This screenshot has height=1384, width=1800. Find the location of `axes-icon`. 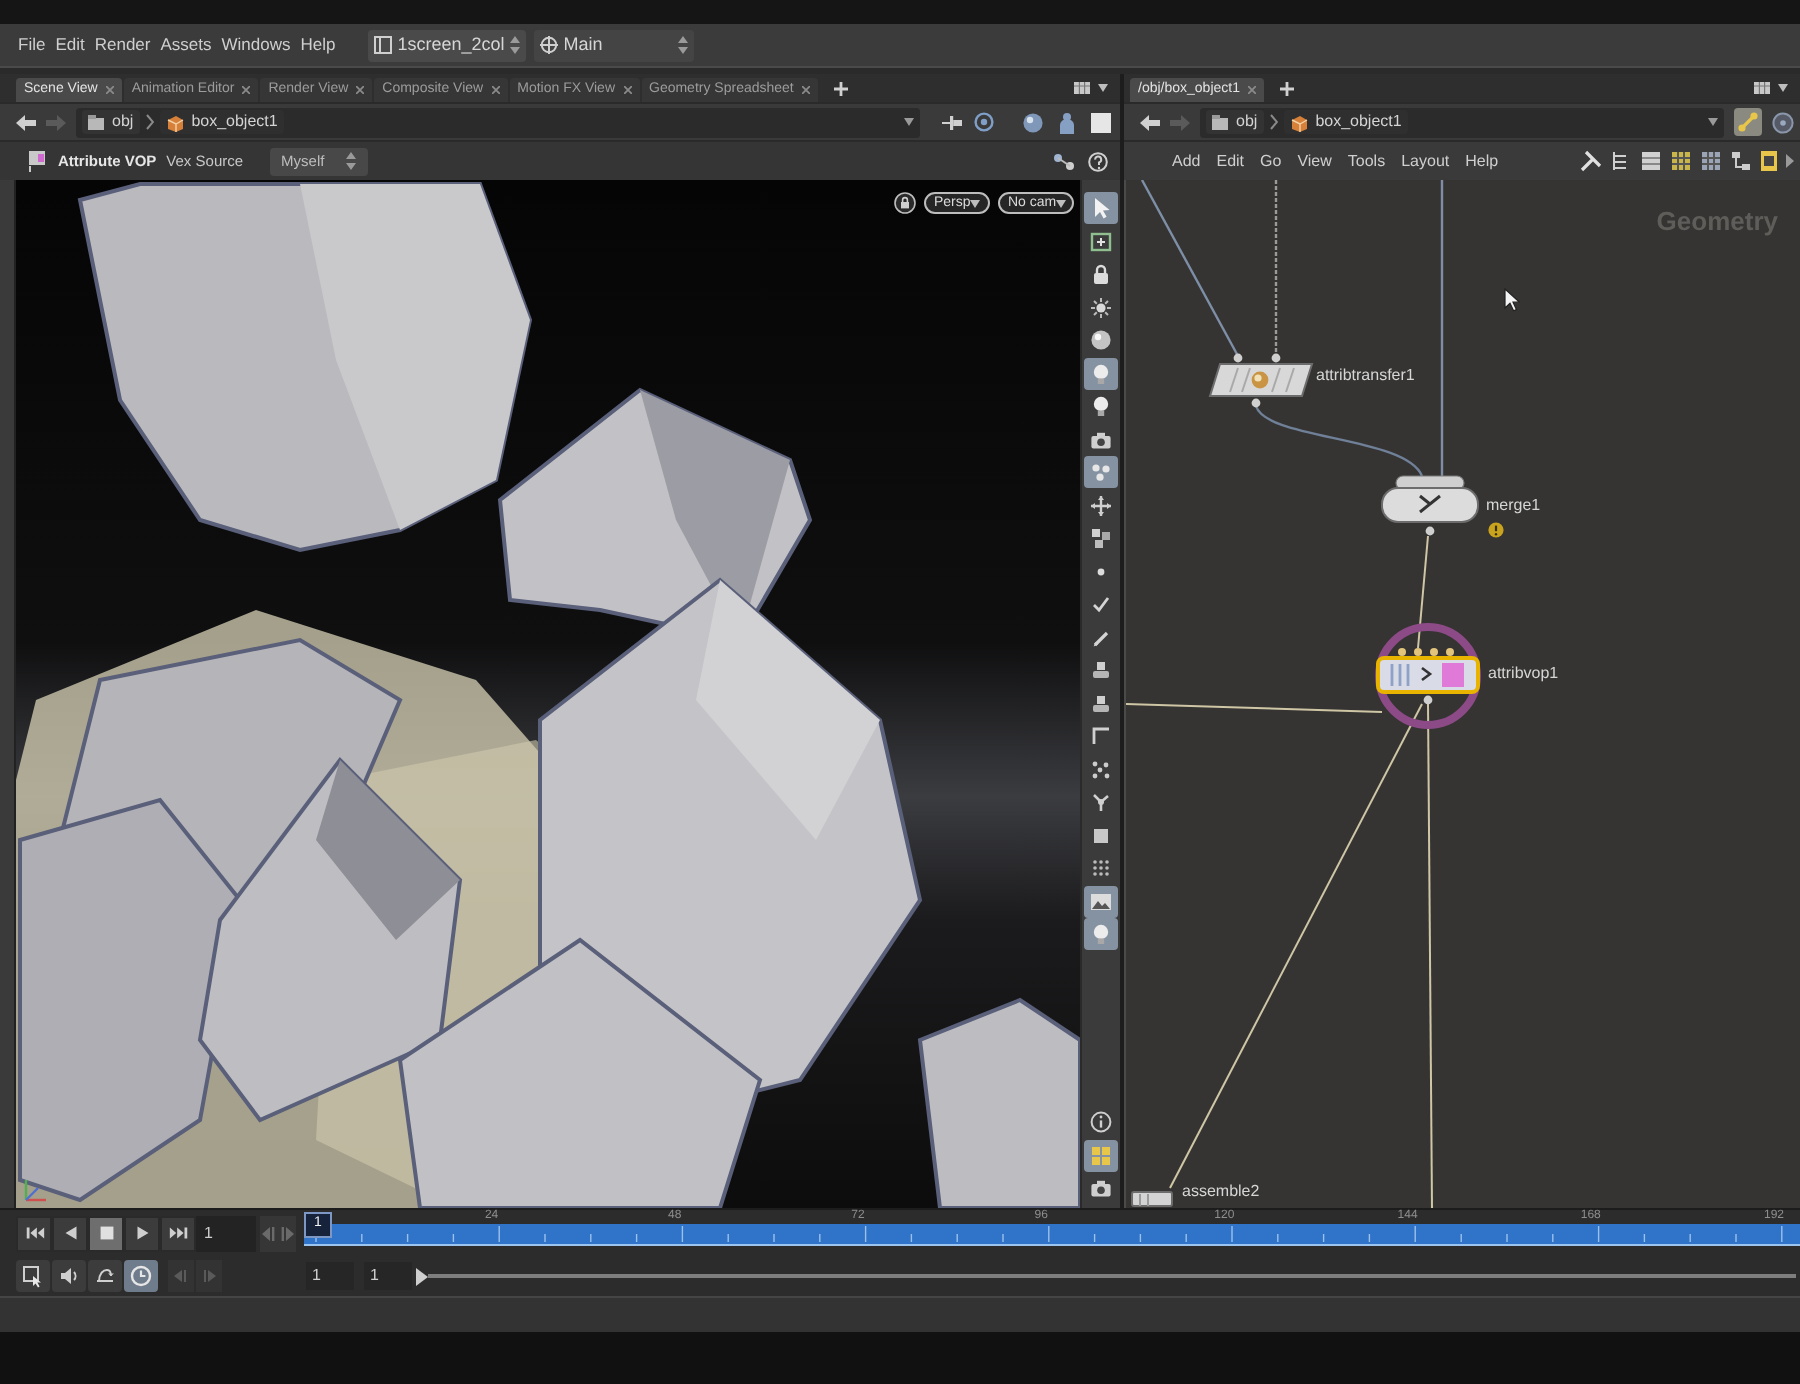

axes-icon is located at coordinates (36, 1190).